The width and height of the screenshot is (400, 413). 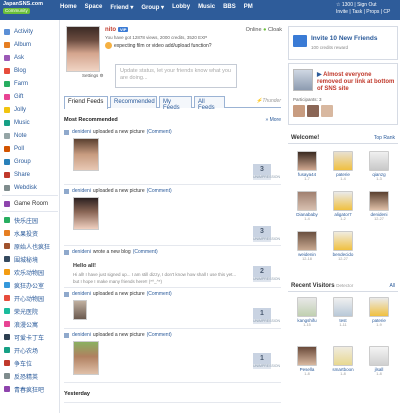 I want to click on nav-lobby: Lobby, so click(x=181, y=7).